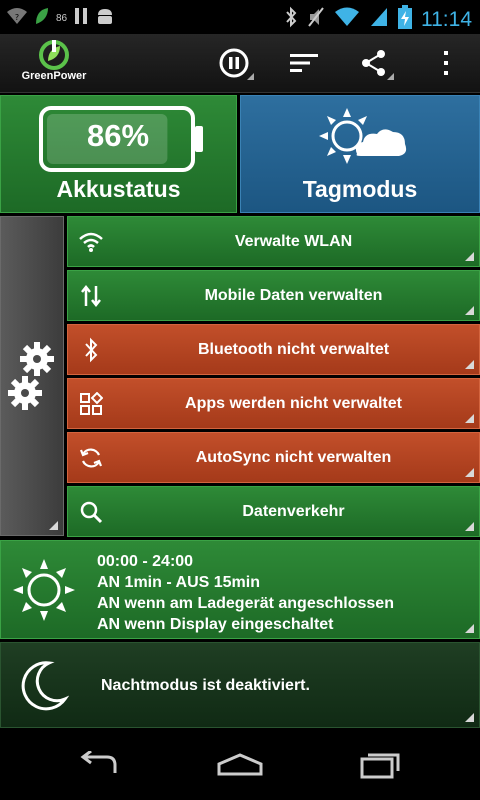 The width and height of the screenshot is (480, 800). I want to click on status-time: 11:14, so click(446, 19).